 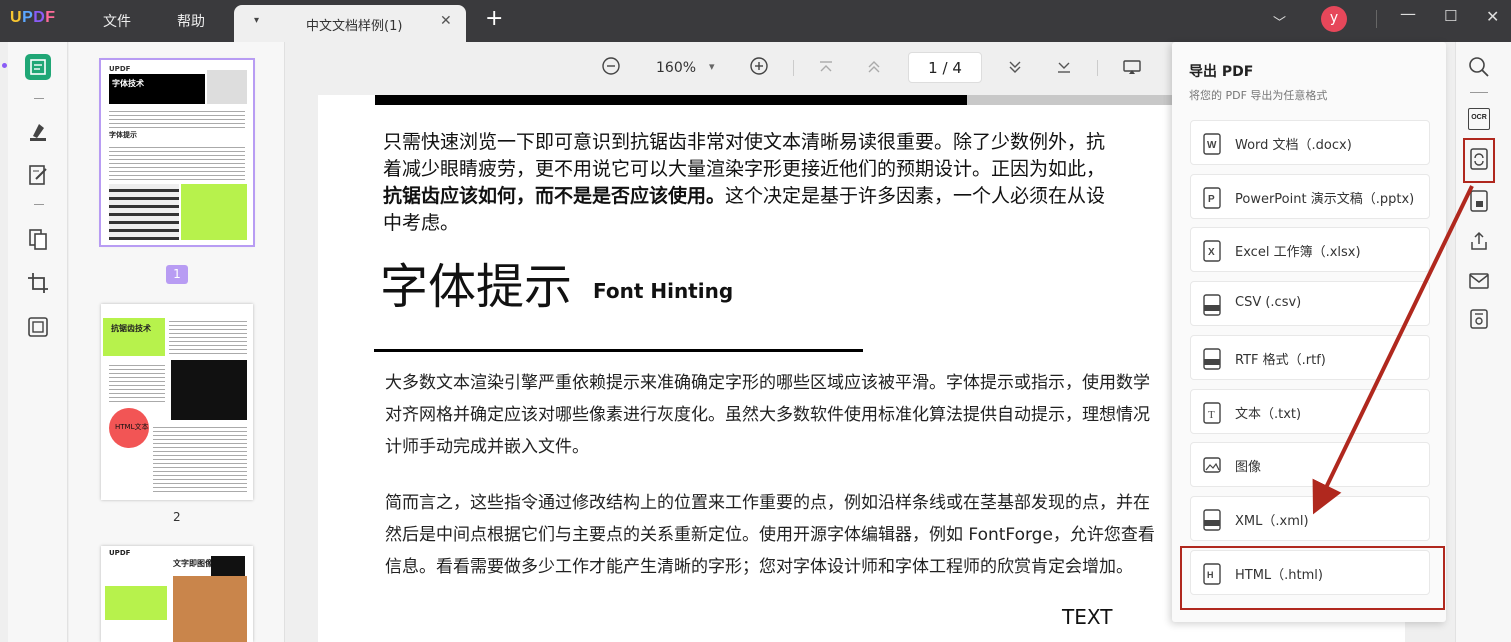 I want to click on page-number: 2, so click(x=177, y=517).